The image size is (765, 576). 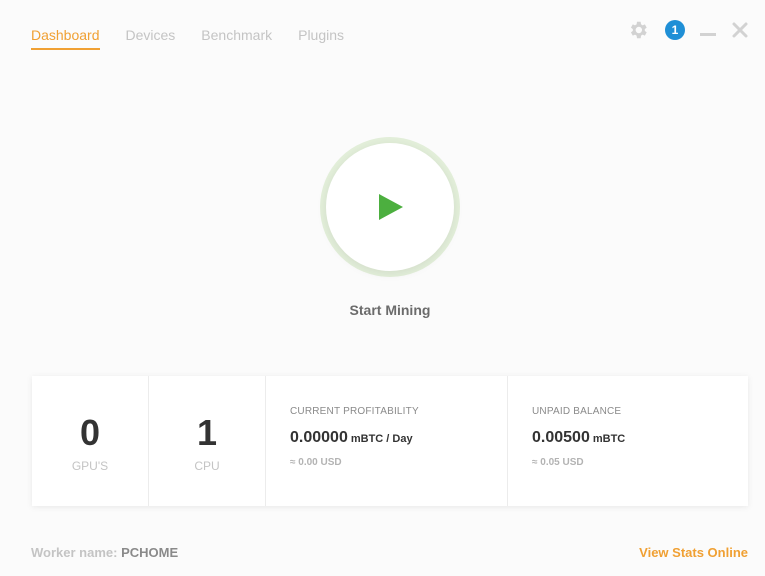 I want to click on profitability-amount: 0.00000, so click(x=319, y=437).